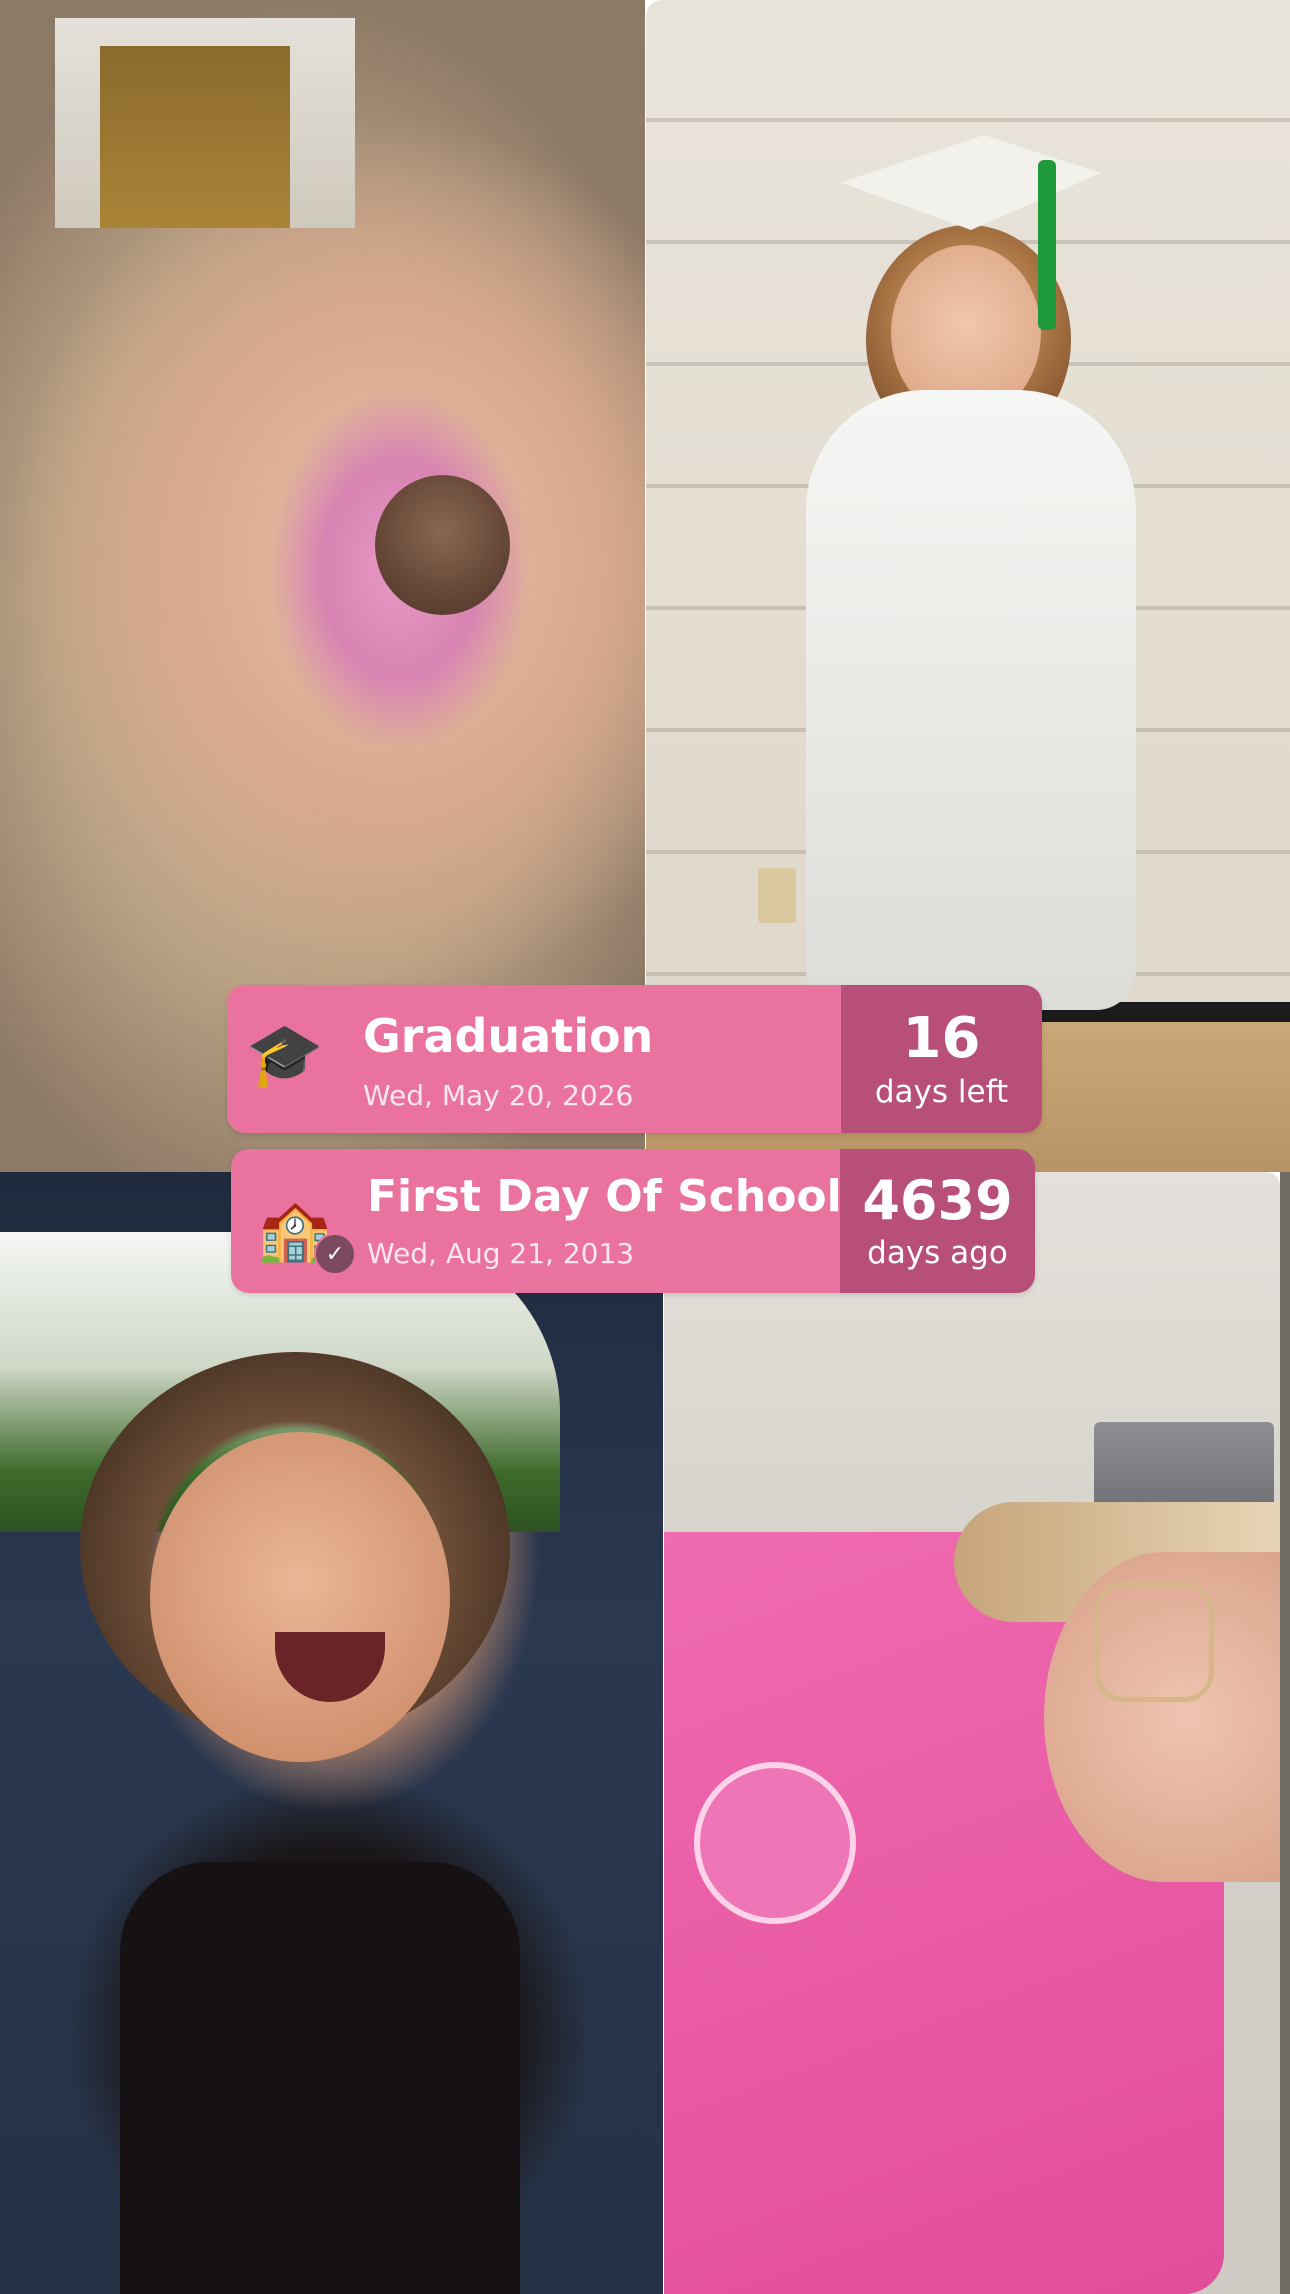 This screenshot has width=1290, height=2294. Describe the element at coordinates (320, 2078) in the screenshot. I see `photo-tank-top` at that location.